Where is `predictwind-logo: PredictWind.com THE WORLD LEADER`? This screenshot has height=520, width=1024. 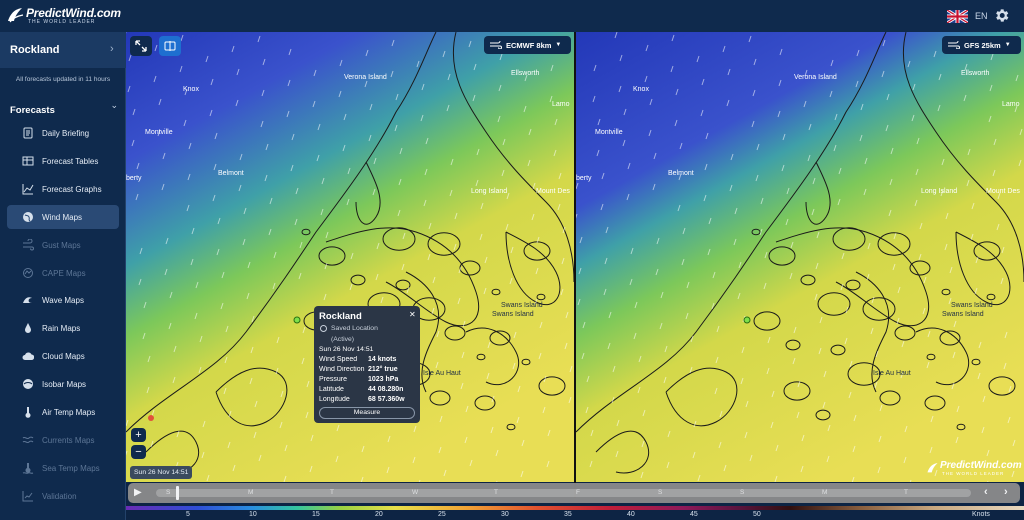 predictwind-logo: PredictWind.com THE WORLD LEADER is located at coordinates (63, 16).